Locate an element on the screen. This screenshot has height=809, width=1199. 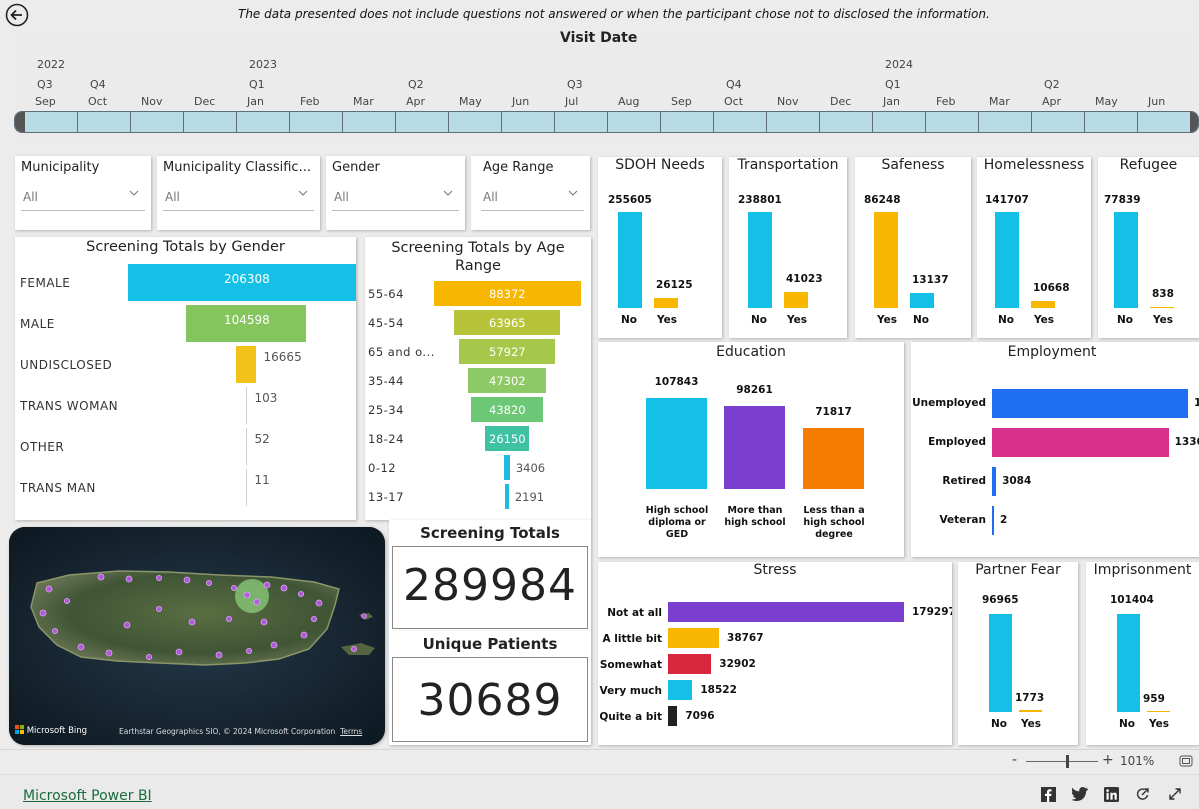
timeline-track is located at coordinates (606, 122).